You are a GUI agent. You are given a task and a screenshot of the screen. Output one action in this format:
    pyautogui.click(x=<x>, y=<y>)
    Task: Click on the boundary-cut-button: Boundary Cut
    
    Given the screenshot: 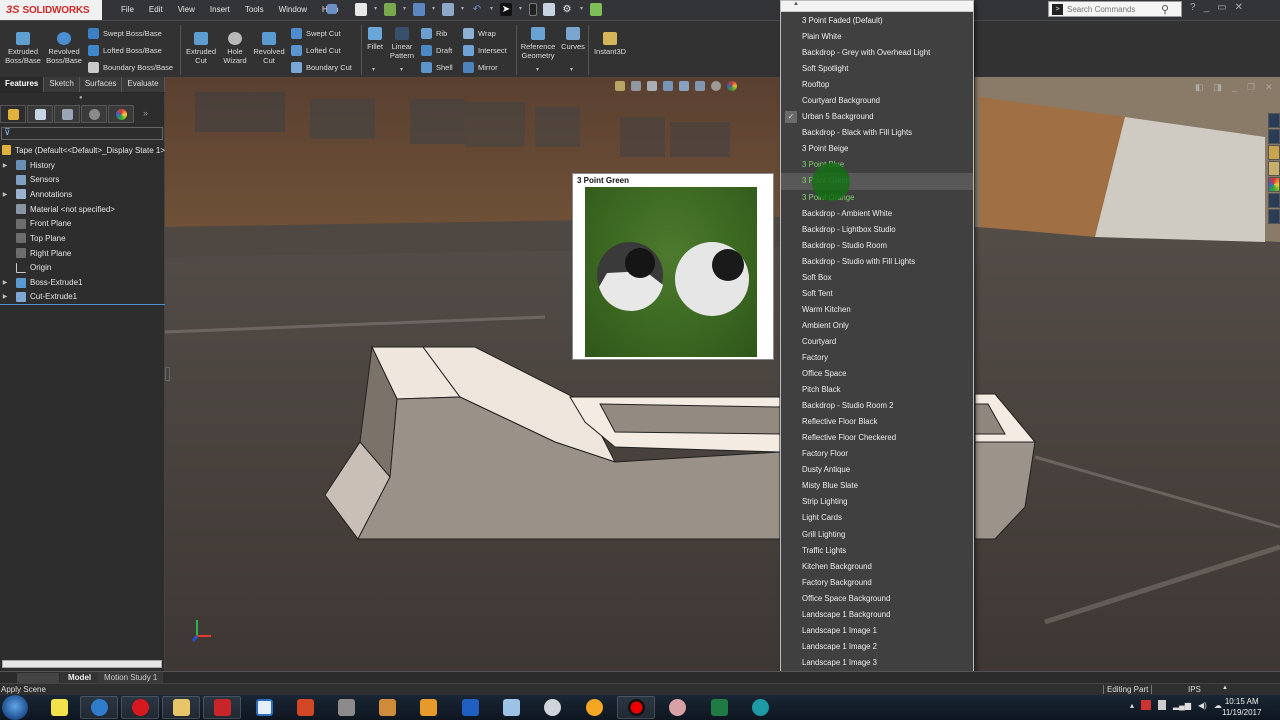 What is the action you would take?
    pyautogui.click(x=321, y=67)
    